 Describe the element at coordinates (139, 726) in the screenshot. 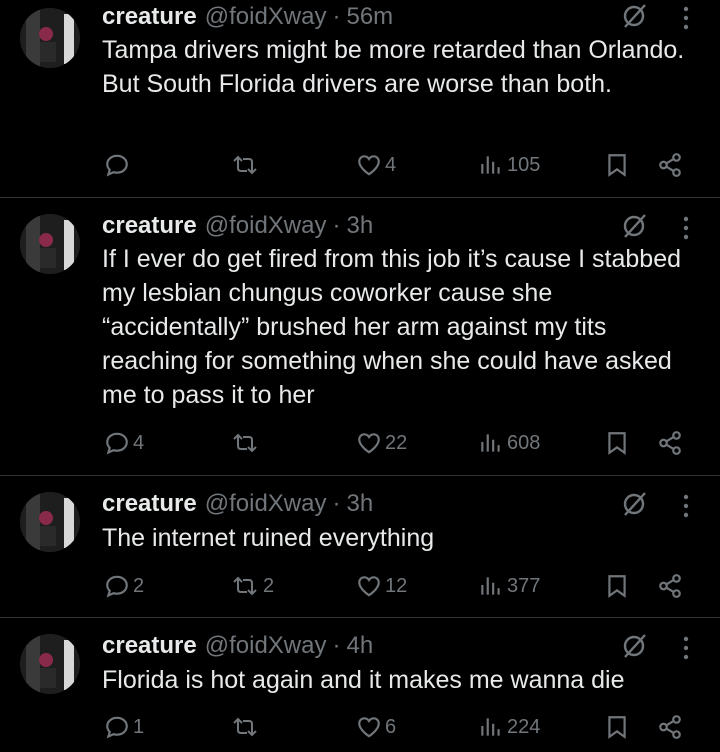

I see `reply-count: 1` at that location.